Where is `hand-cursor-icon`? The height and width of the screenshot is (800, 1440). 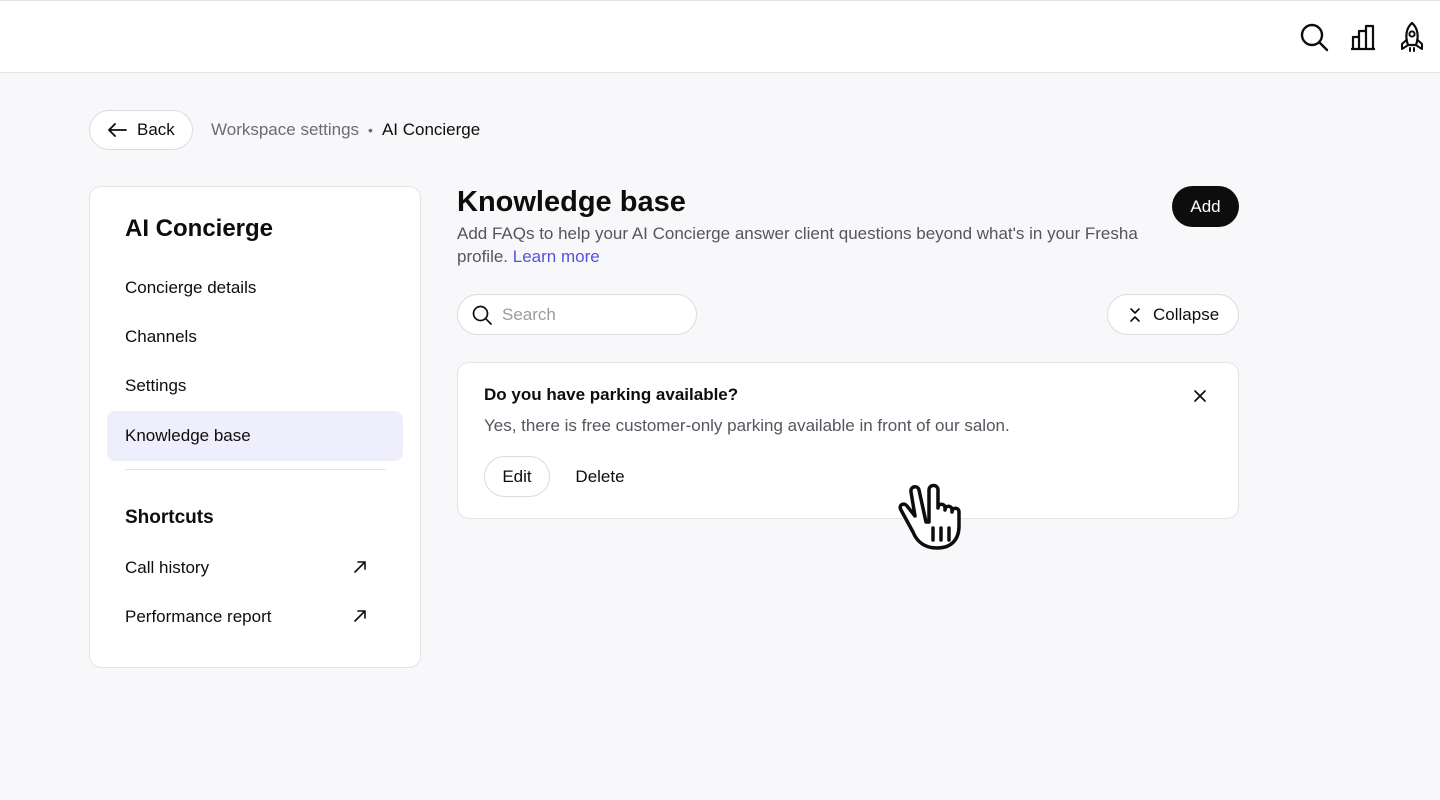
hand-cursor-icon is located at coordinates (929, 516).